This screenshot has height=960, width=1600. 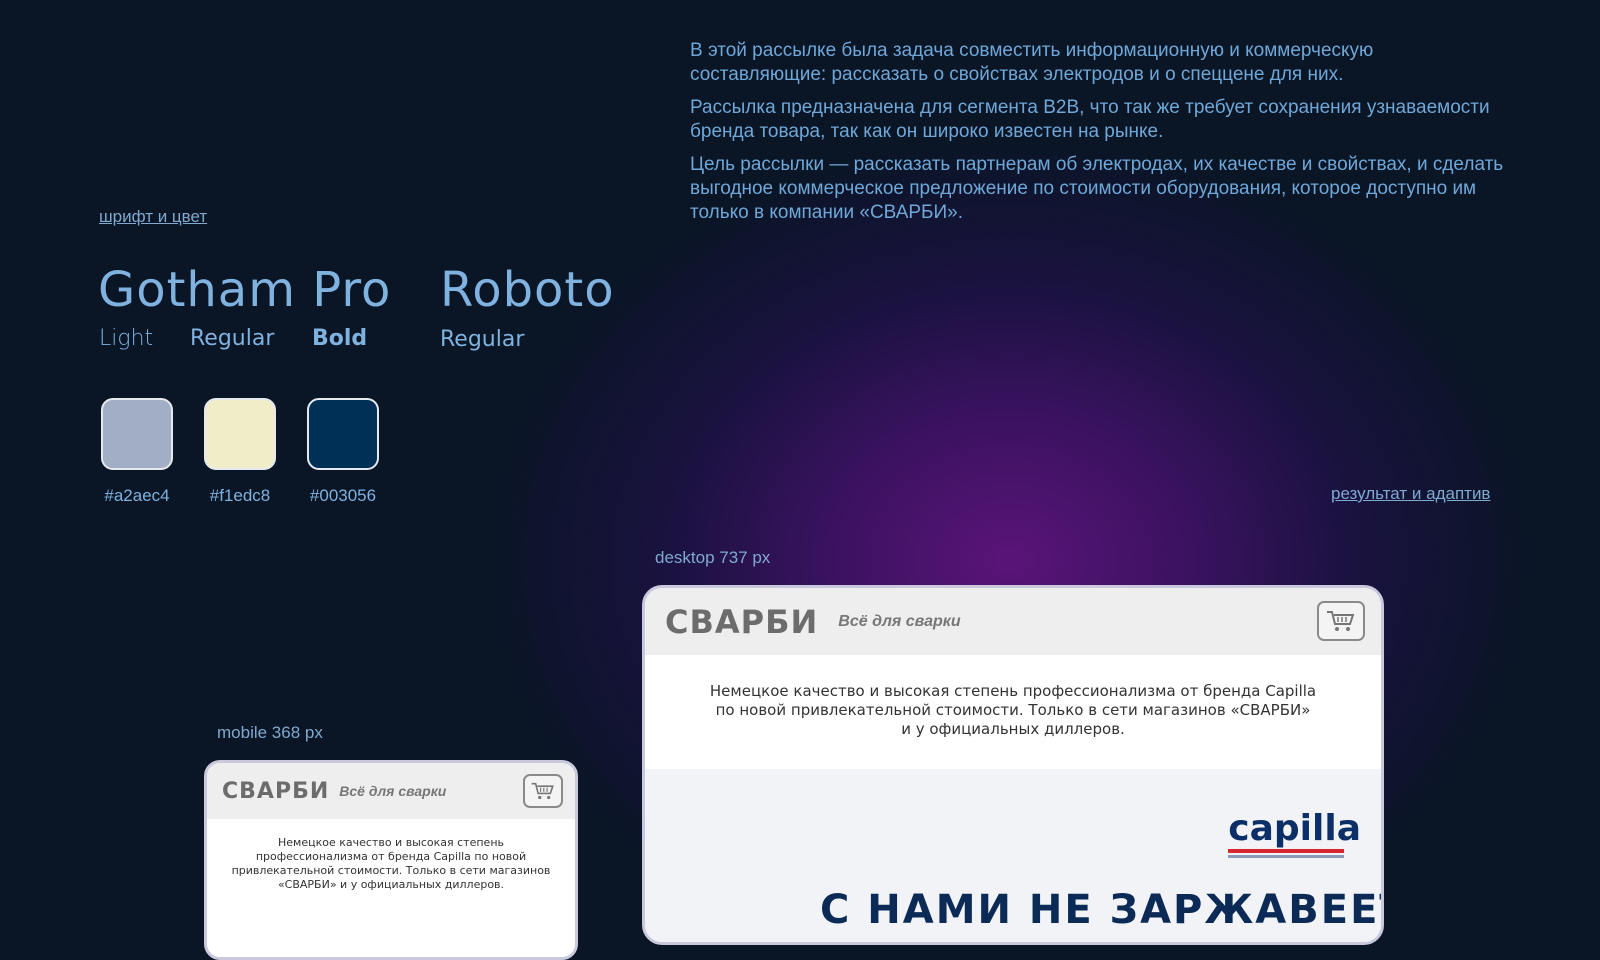 What do you see at coordinates (137, 434) in the screenshot?
I see `swatch-grey-blue` at bounding box center [137, 434].